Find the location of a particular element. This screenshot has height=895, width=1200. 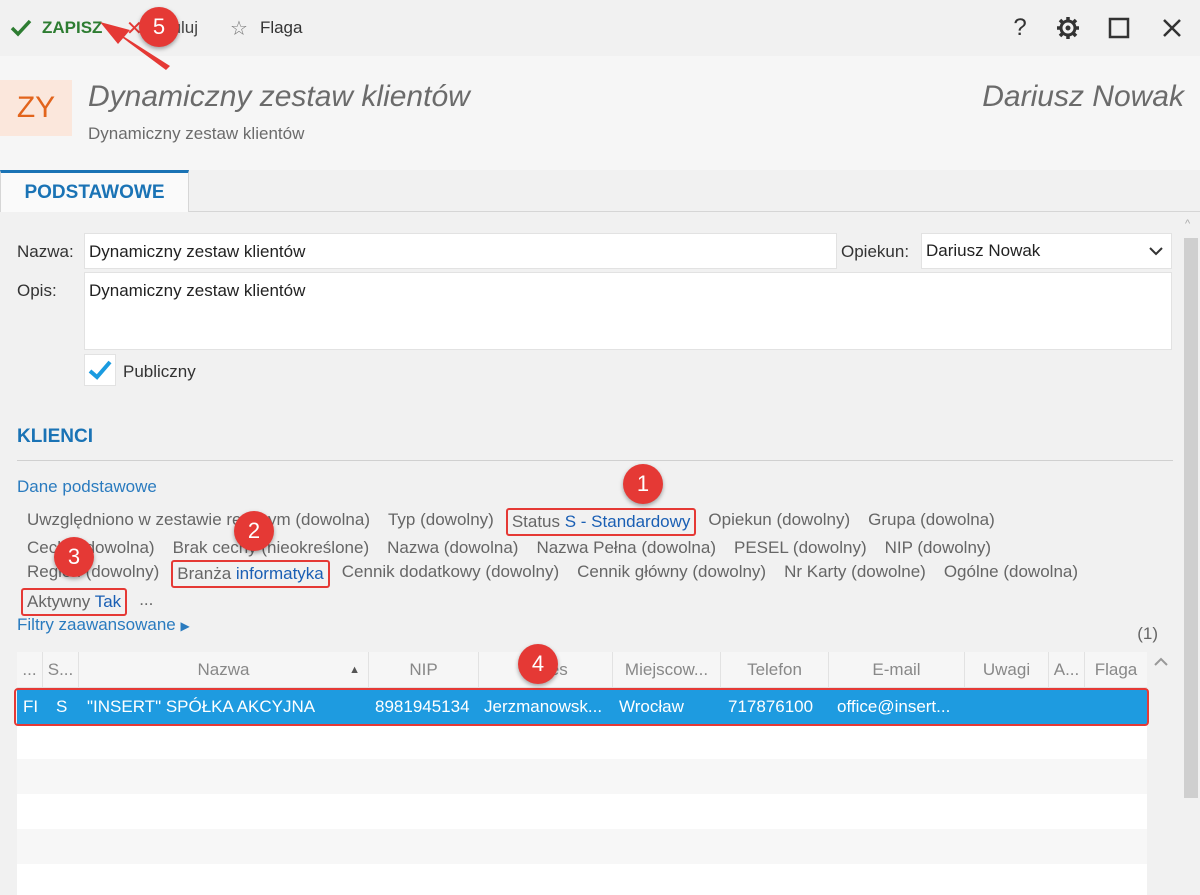

filter-value: S - Standardowy is located at coordinates (627, 521).